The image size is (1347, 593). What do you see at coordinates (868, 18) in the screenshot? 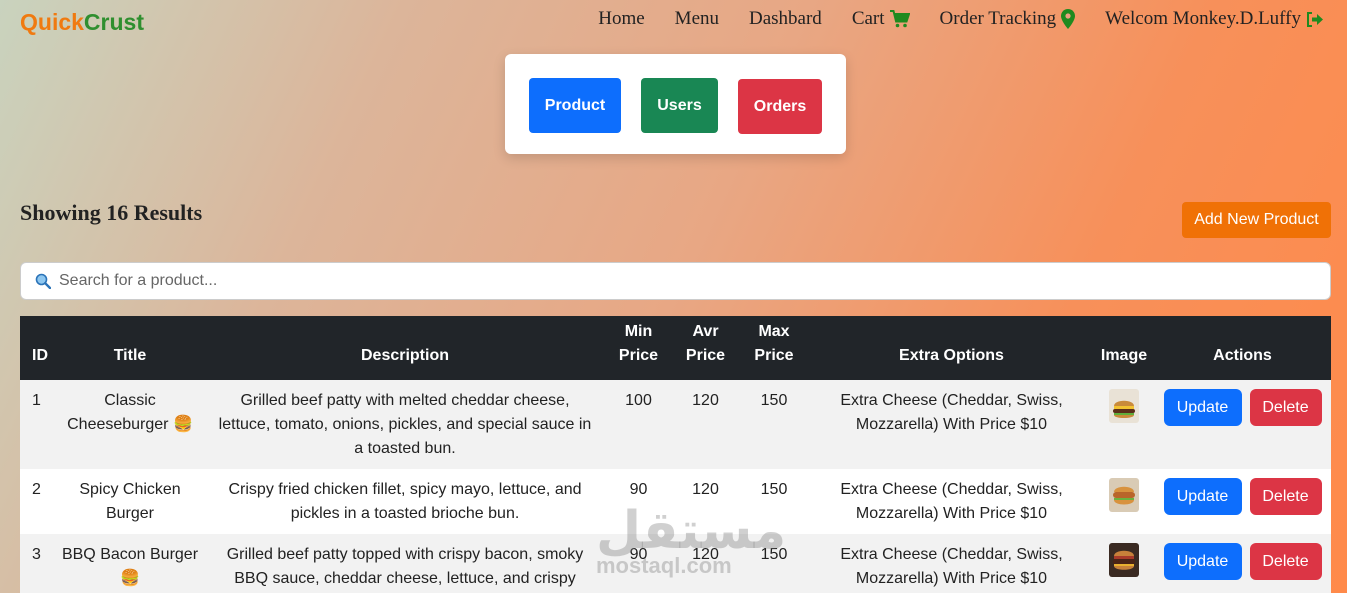
I see `nav-cart-label: Cart` at bounding box center [868, 18].